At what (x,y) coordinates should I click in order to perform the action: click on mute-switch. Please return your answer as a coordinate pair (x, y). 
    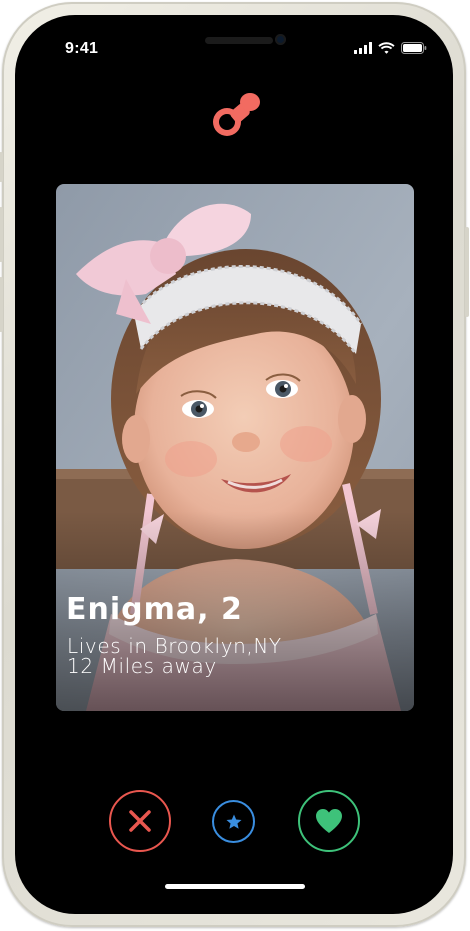
    Looking at the image, I should click on (1, 167).